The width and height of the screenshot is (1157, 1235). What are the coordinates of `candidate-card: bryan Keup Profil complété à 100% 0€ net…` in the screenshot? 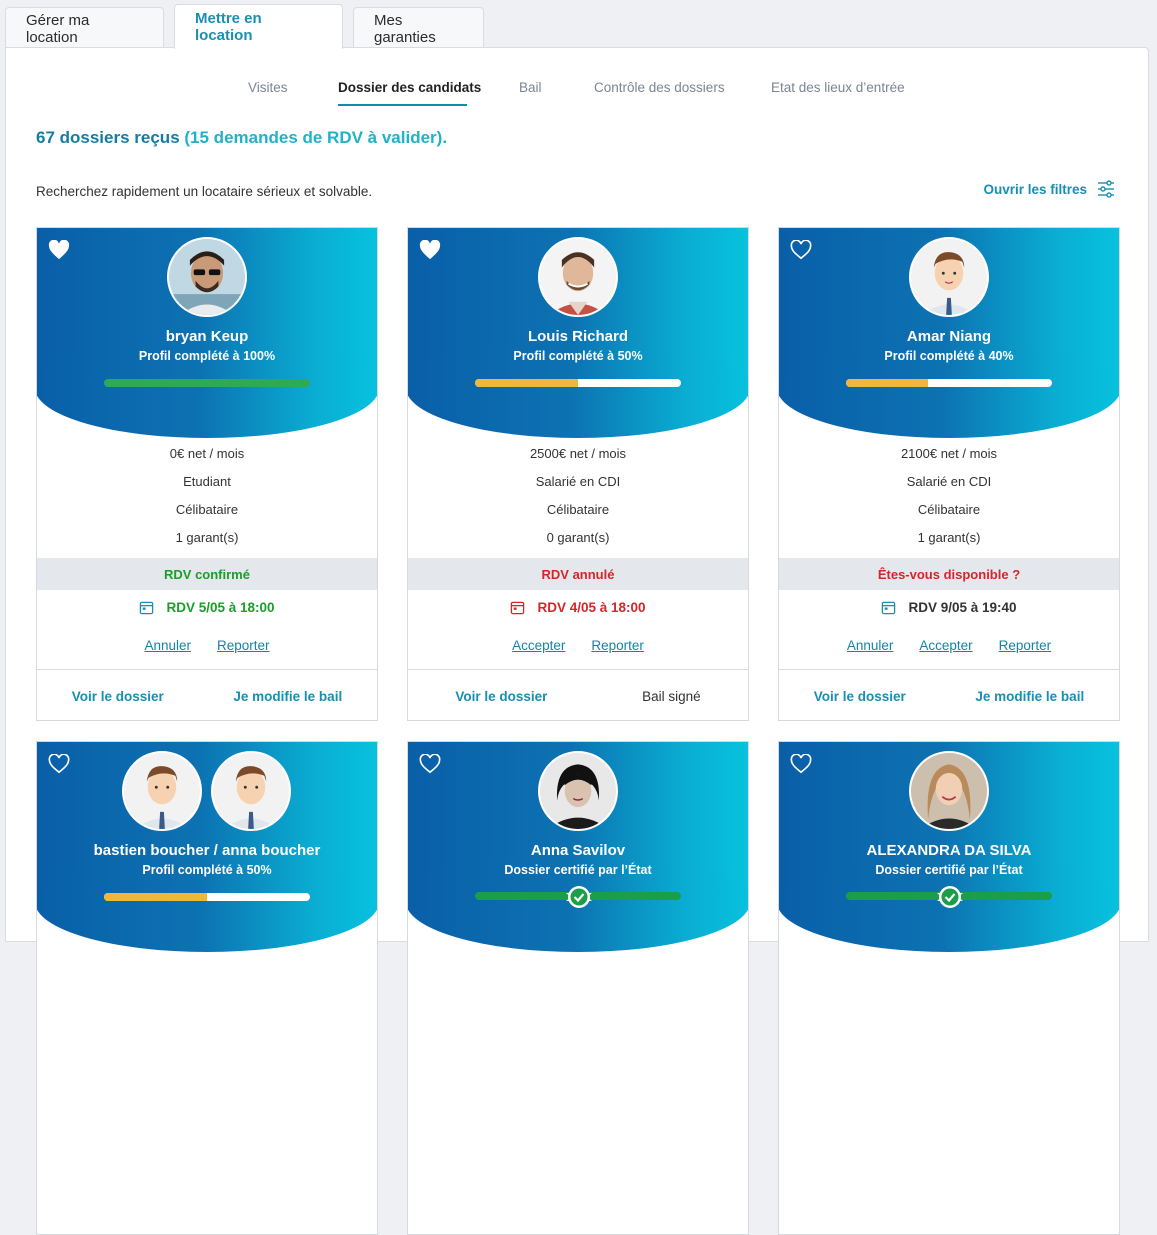 It's located at (207, 474).